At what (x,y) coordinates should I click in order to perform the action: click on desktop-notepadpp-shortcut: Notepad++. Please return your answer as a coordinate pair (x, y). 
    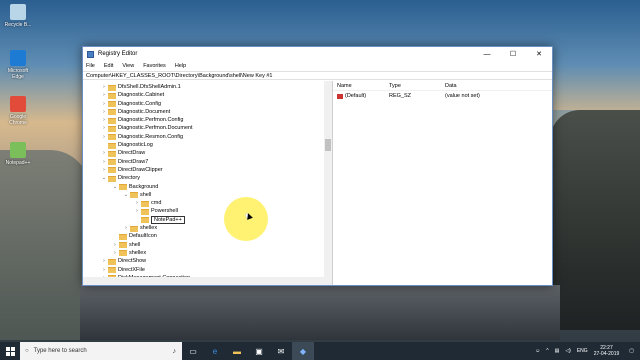
    Looking at the image, I should click on (18, 154).